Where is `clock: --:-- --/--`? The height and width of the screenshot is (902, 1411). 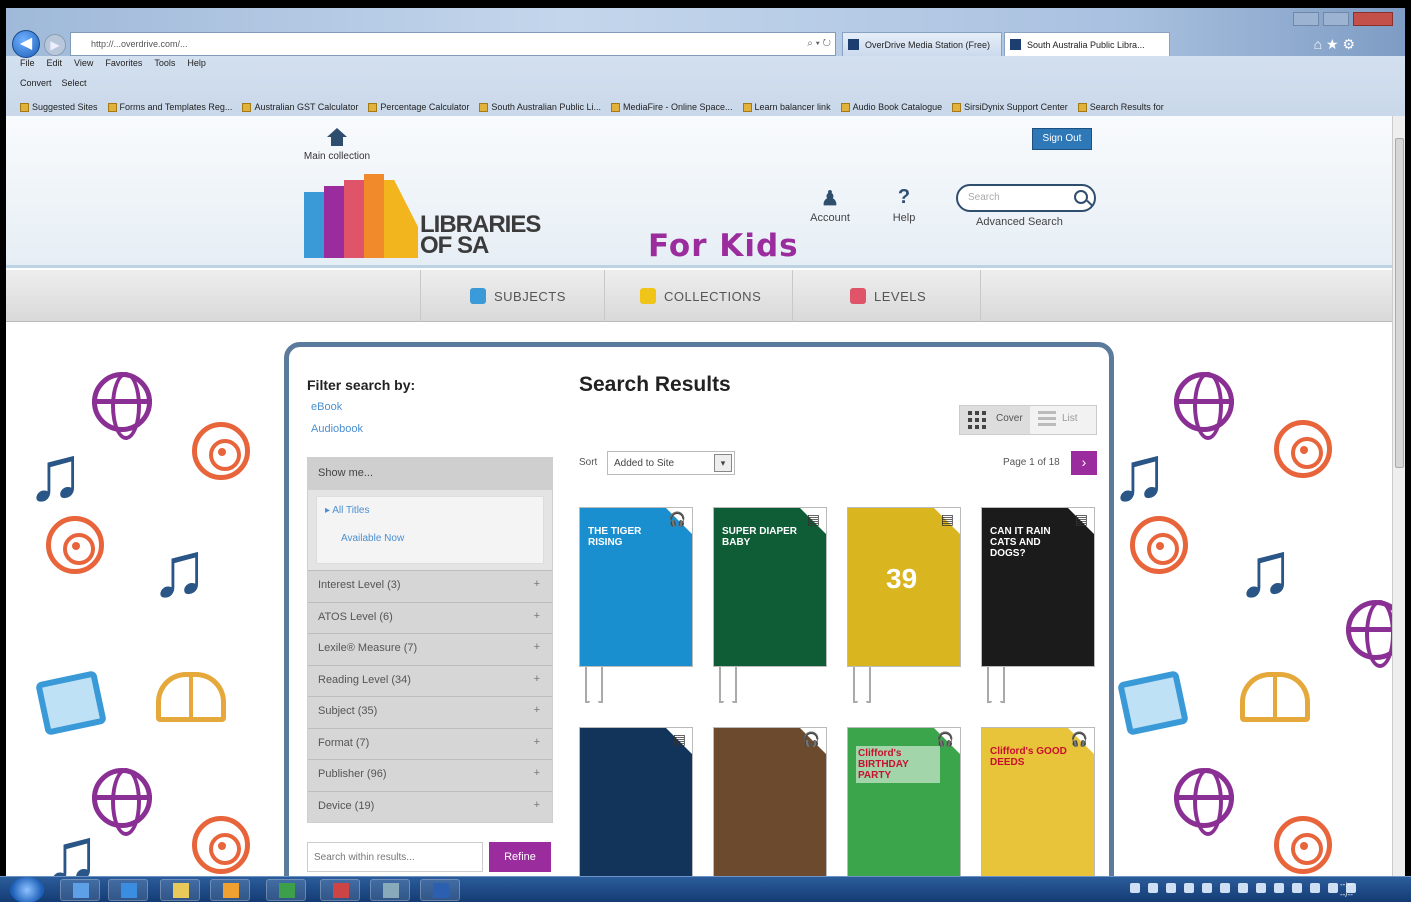 clock: --:-- --/-- is located at coordinates (1346, 890).